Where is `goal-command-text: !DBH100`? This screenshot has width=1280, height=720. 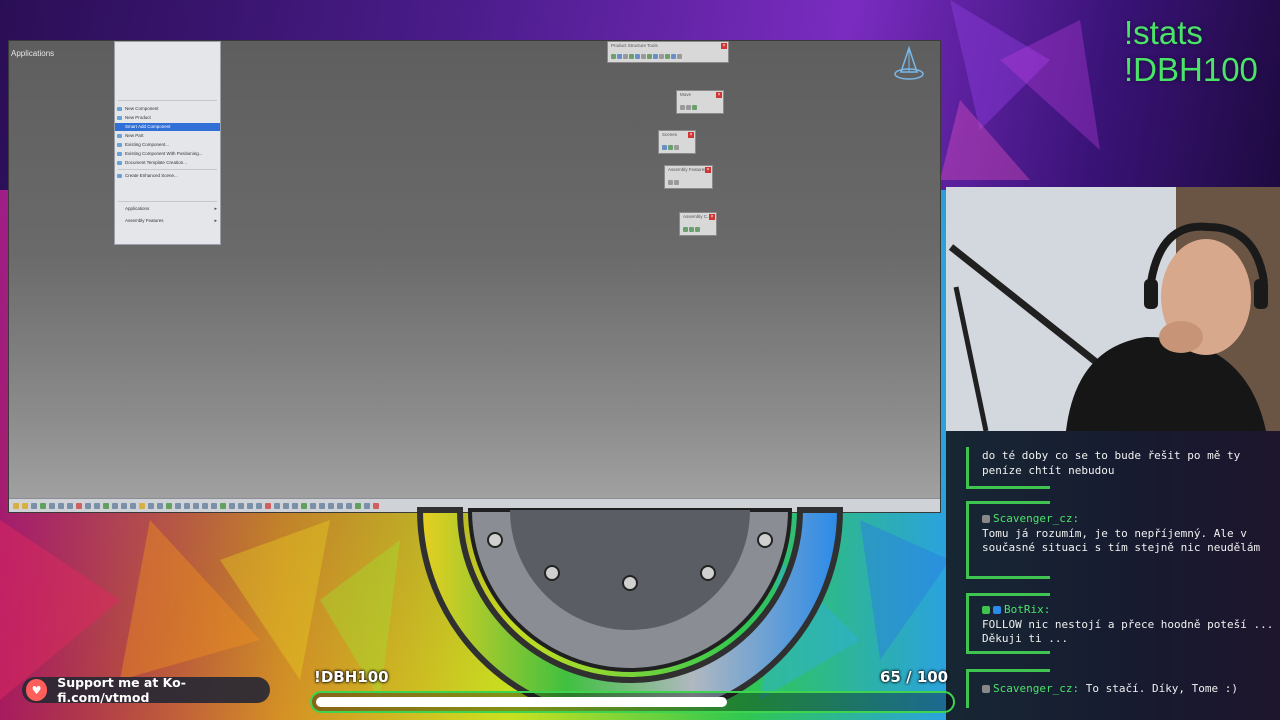
goal-command-text: !DBH100 is located at coordinates (1191, 69).